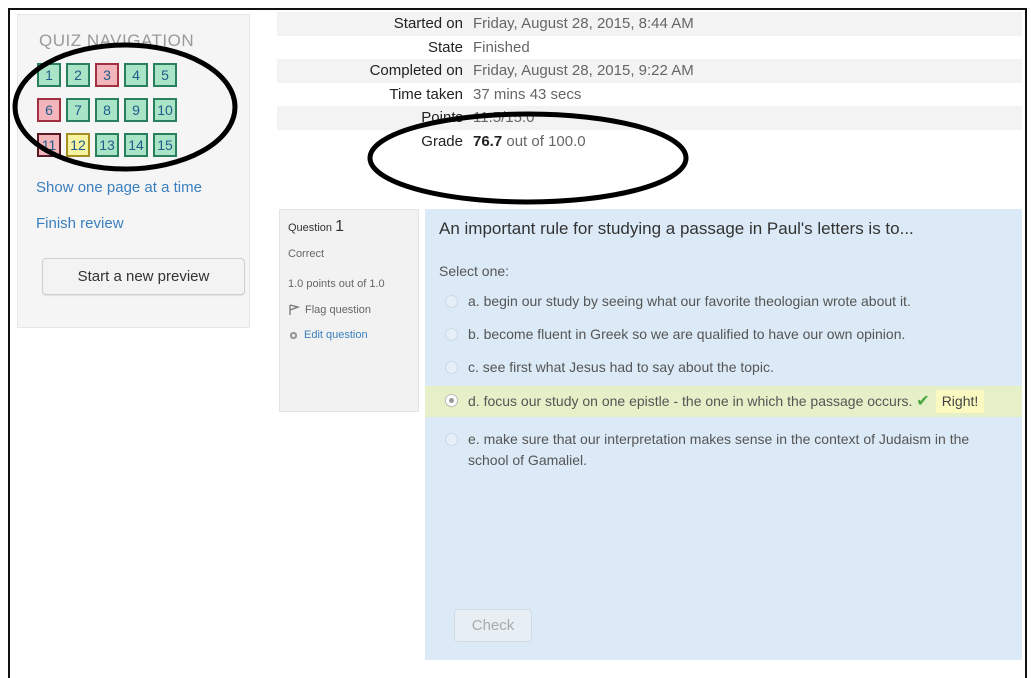 Image resolution: width=1031 pixels, height=678 pixels. I want to click on summary-value: 76.7 out of 100.0, so click(529, 141).